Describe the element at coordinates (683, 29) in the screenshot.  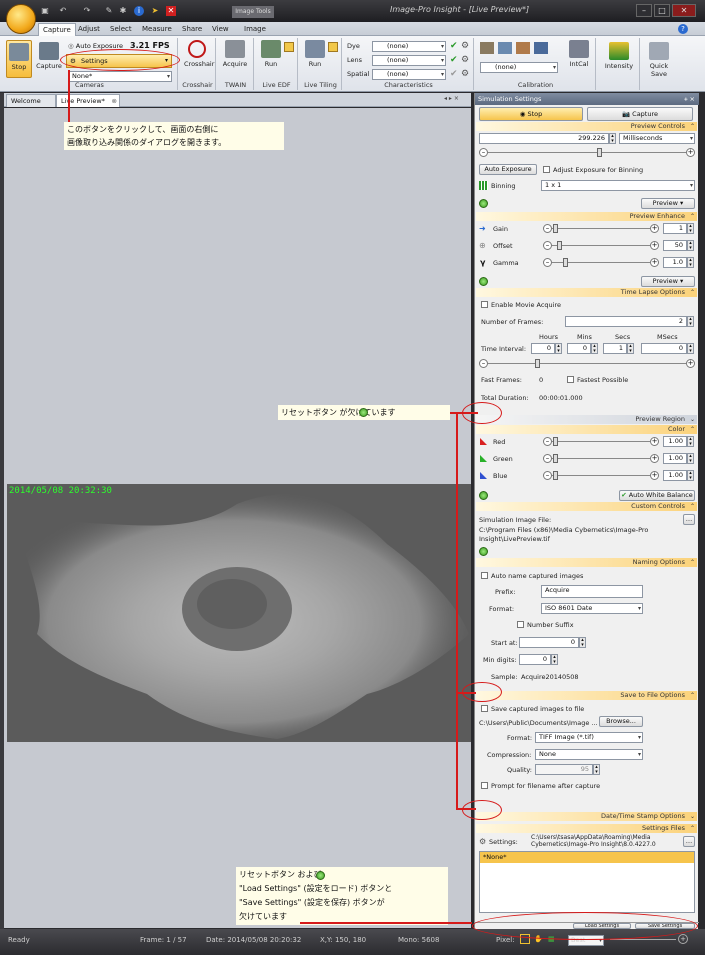
I see `help-icon: ?` at that location.